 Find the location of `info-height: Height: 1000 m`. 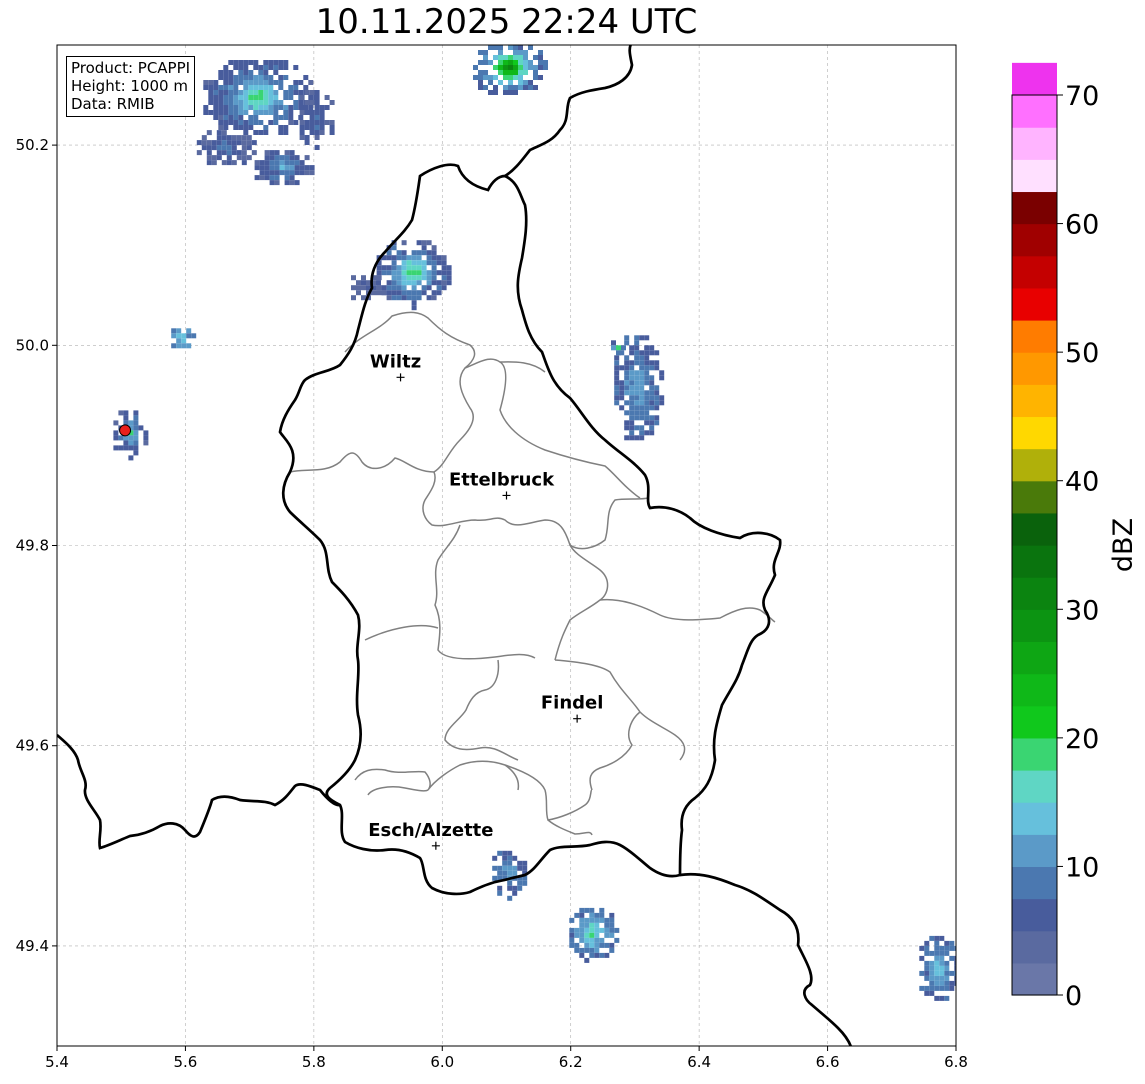

info-height: Height: 1000 m is located at coordinates (129, 86).